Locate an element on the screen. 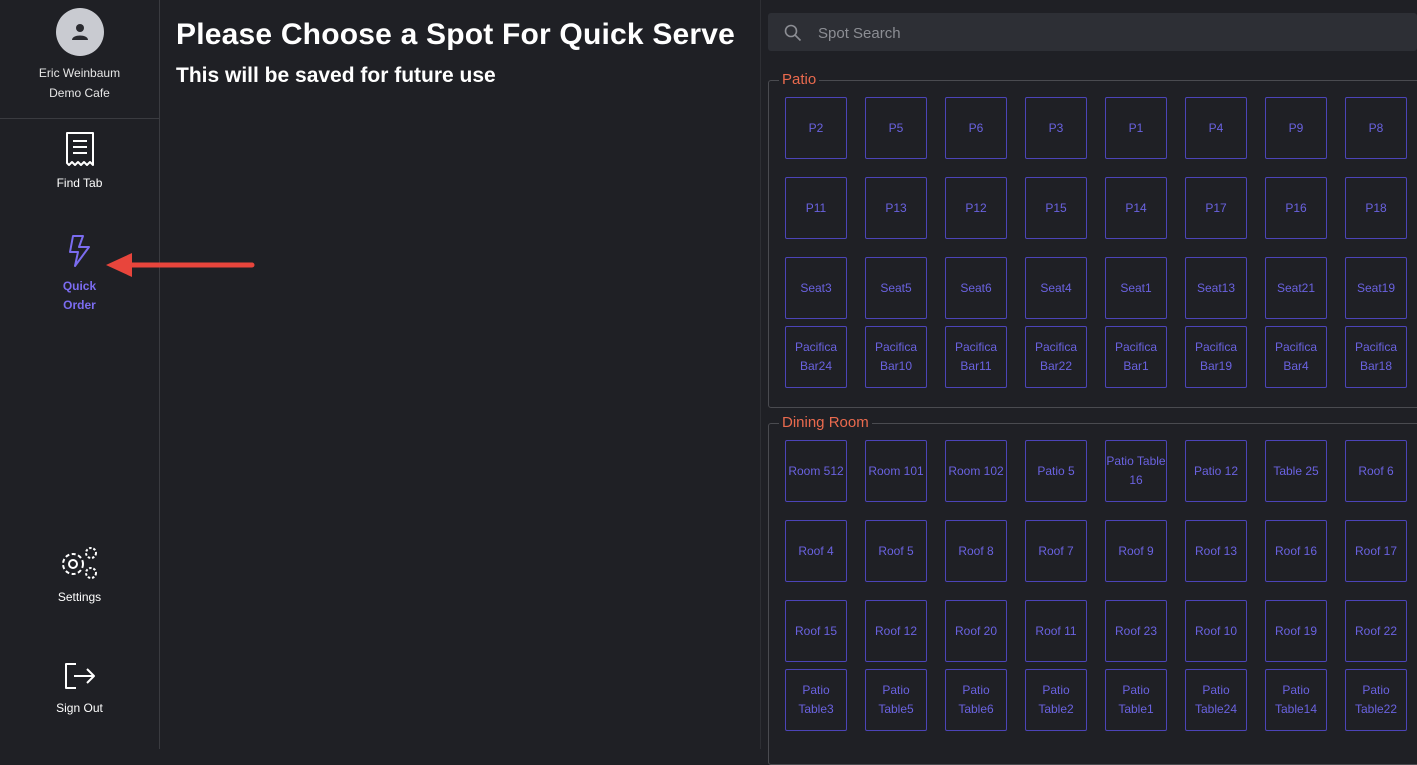 The image size is (1417, 765). spot-button: Roof 9 is located at coordinates (1136, 551).